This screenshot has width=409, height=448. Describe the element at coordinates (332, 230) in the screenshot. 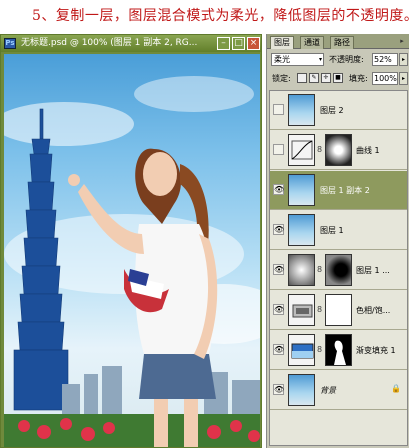

I see `layer-name: 图层 1` at that location.